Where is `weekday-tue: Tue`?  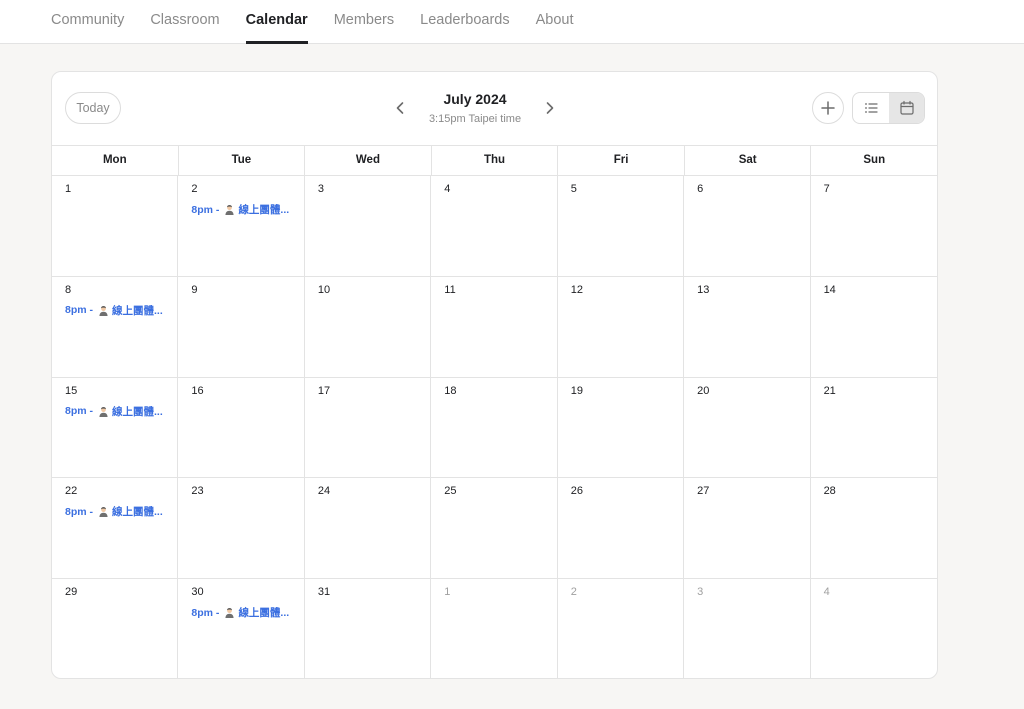
weekday-tue: Tue is located at coordinates (242, 160).